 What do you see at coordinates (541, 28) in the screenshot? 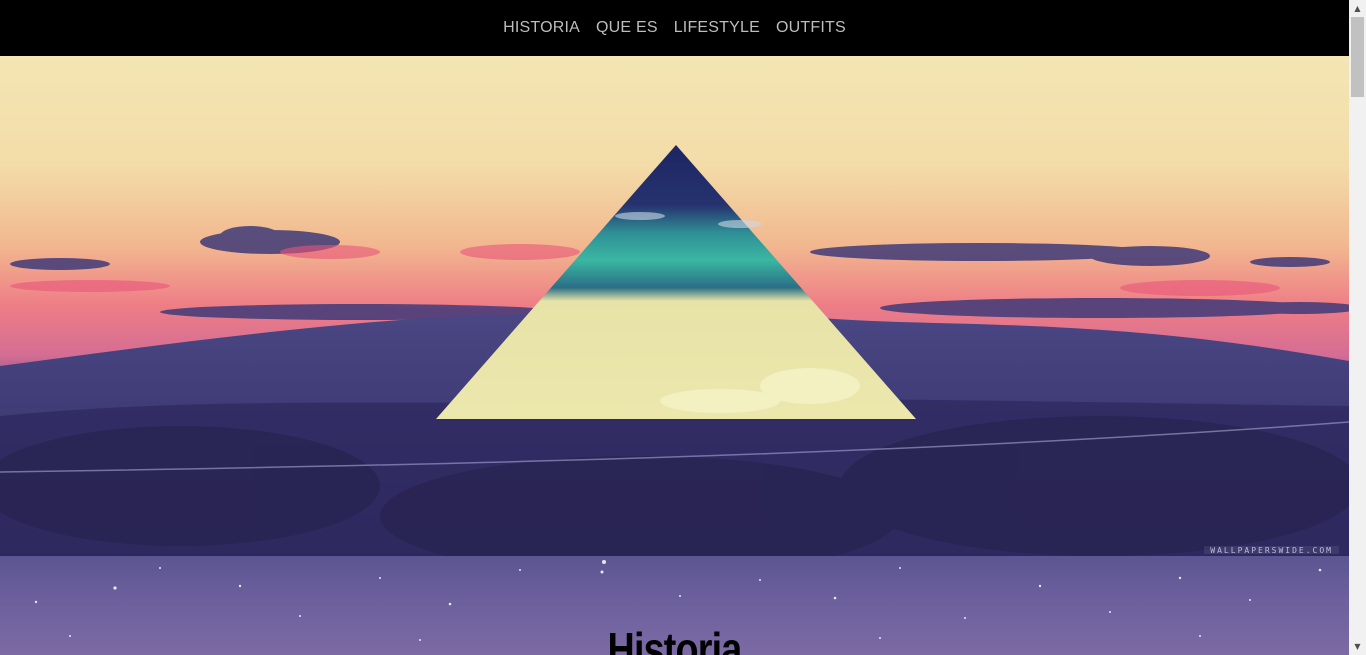
I see `nav-link-historia: HISTORIA` at bounding box center [541, 28].